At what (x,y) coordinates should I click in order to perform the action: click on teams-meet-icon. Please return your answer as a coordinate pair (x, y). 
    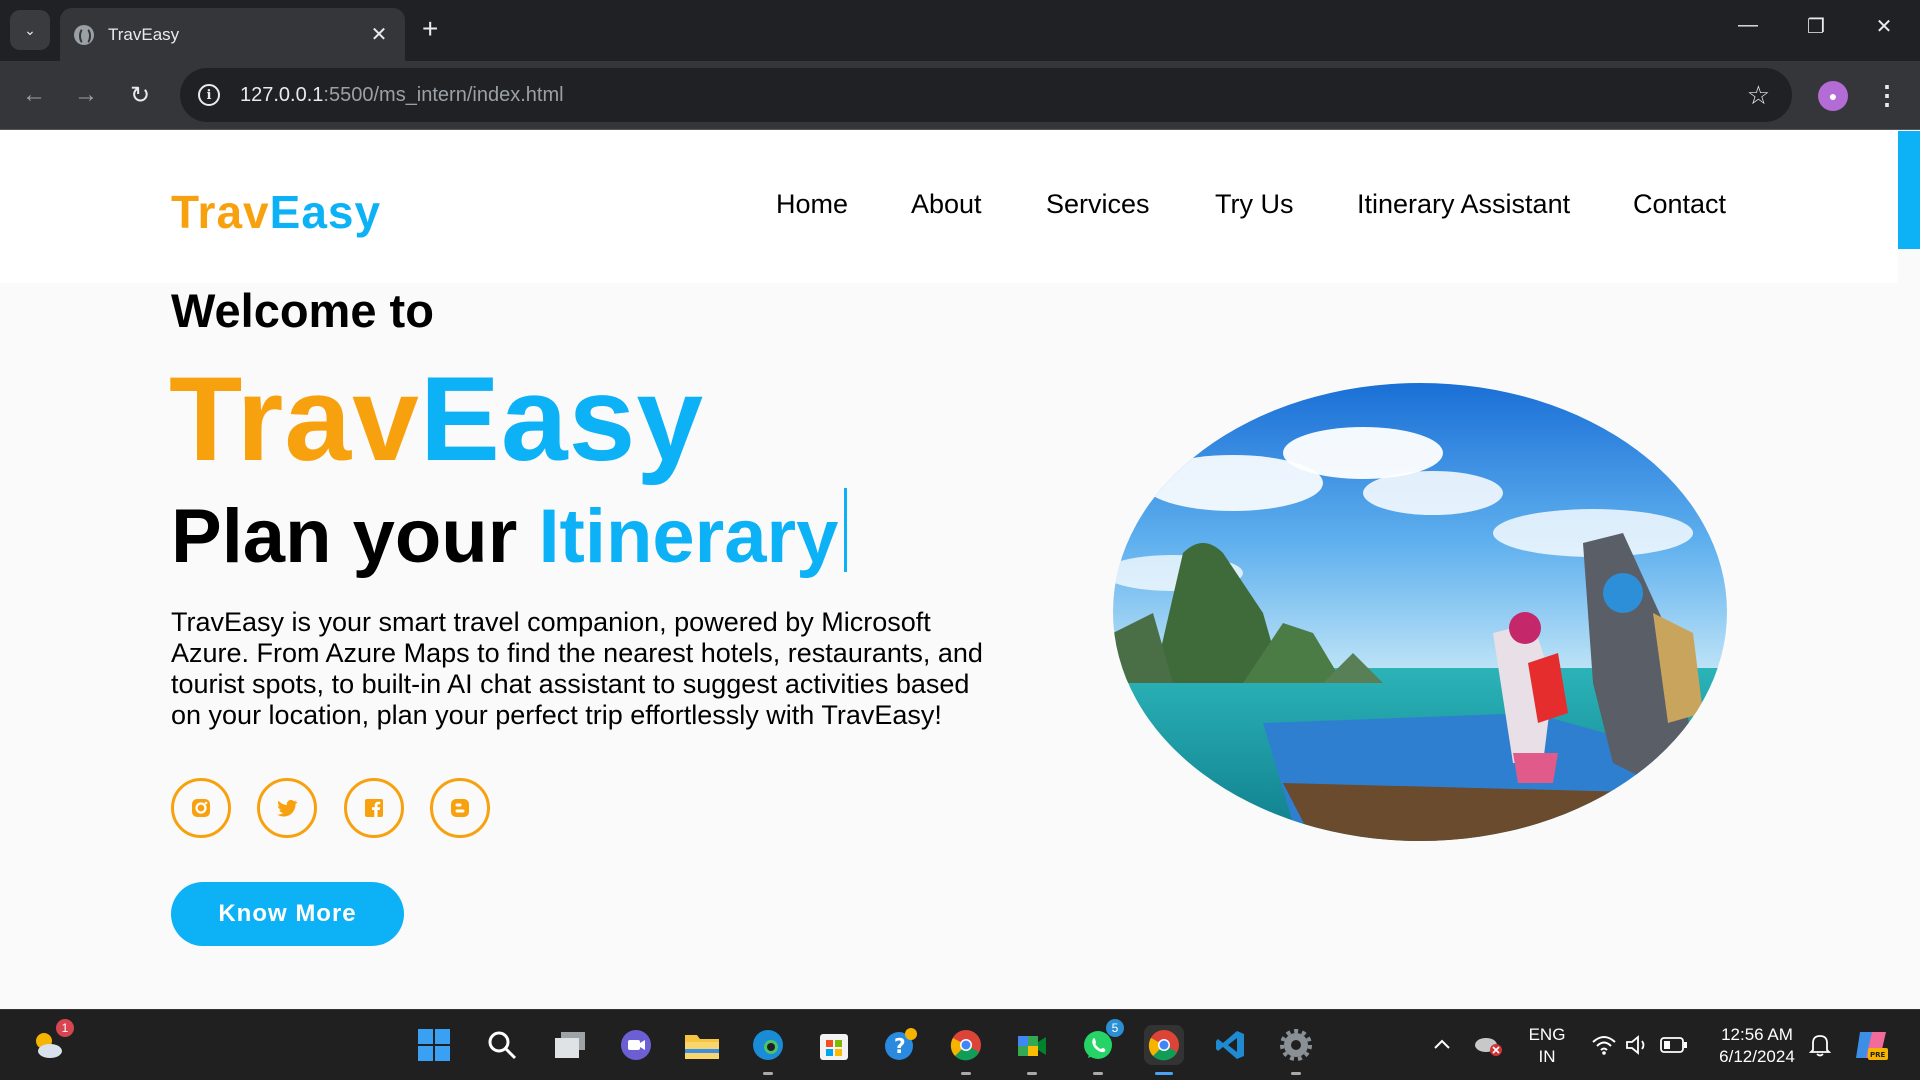
    Looking at the image, I should click on (636, 1045).